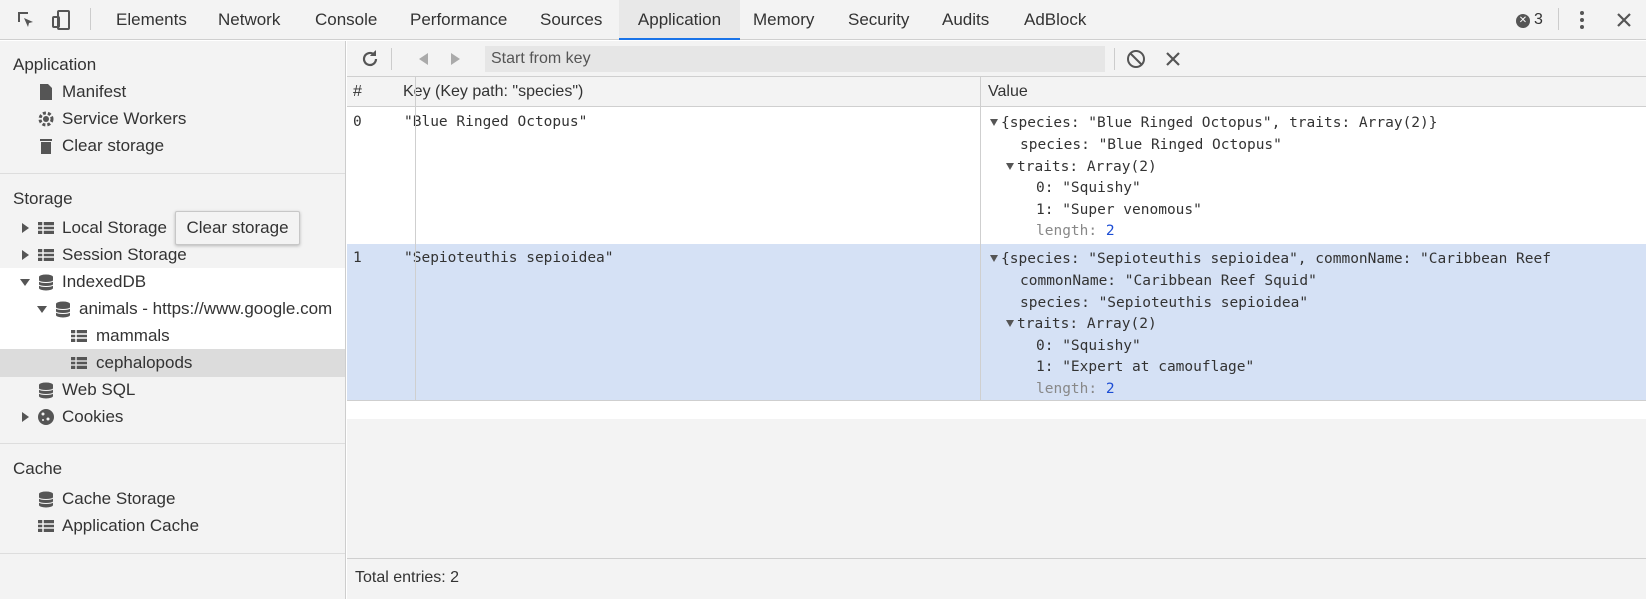  I want to click on column-header-key: Key (Key path: "species"), so click(490, 92).